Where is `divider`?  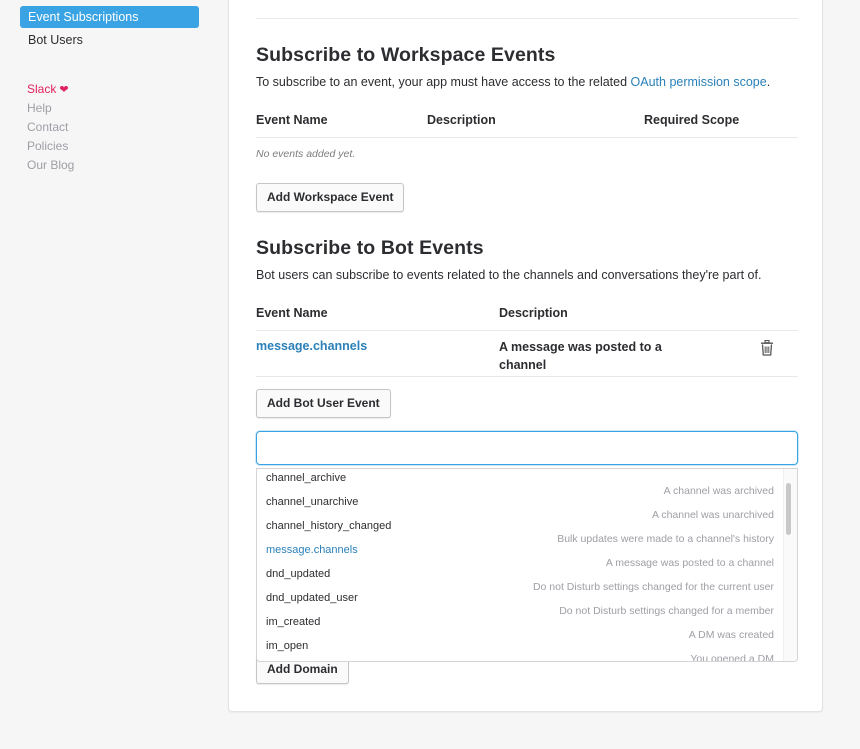
divider is located at coordinates (527, 18).